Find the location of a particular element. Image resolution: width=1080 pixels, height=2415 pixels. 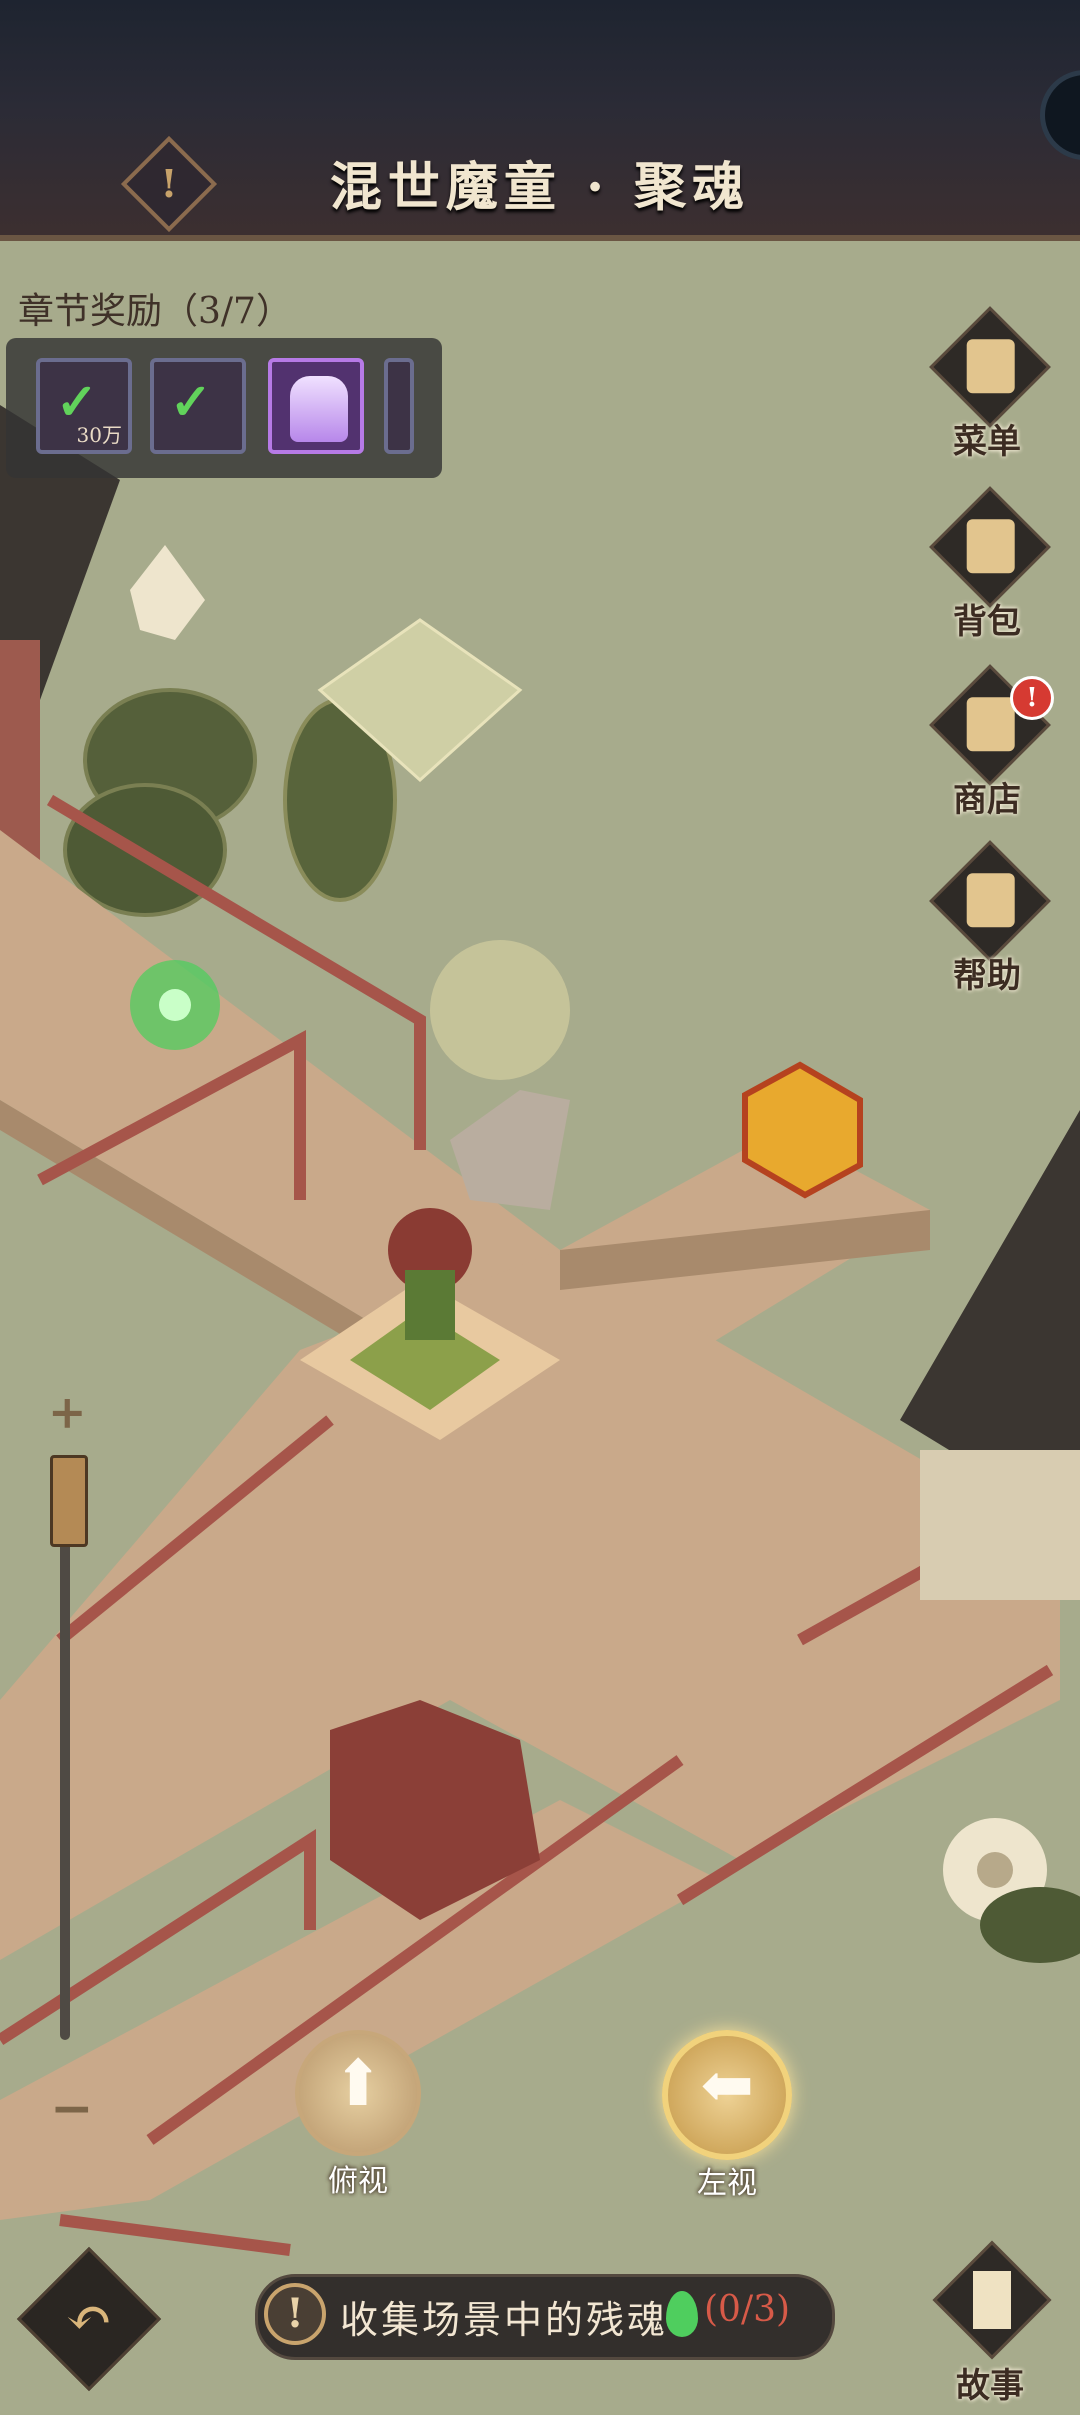

reward-item is located at coordinates (316, 406).